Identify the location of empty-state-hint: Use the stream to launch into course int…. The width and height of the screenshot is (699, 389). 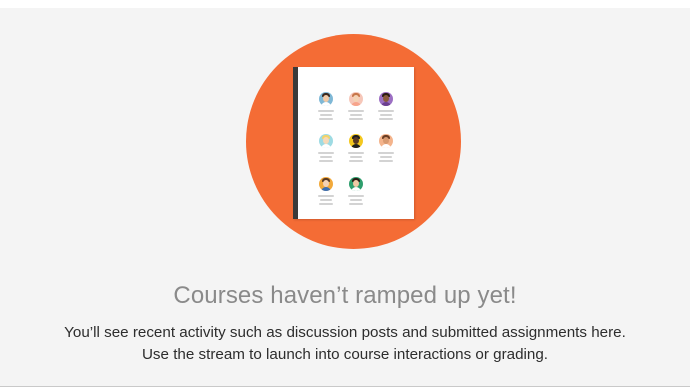
(345, 354).